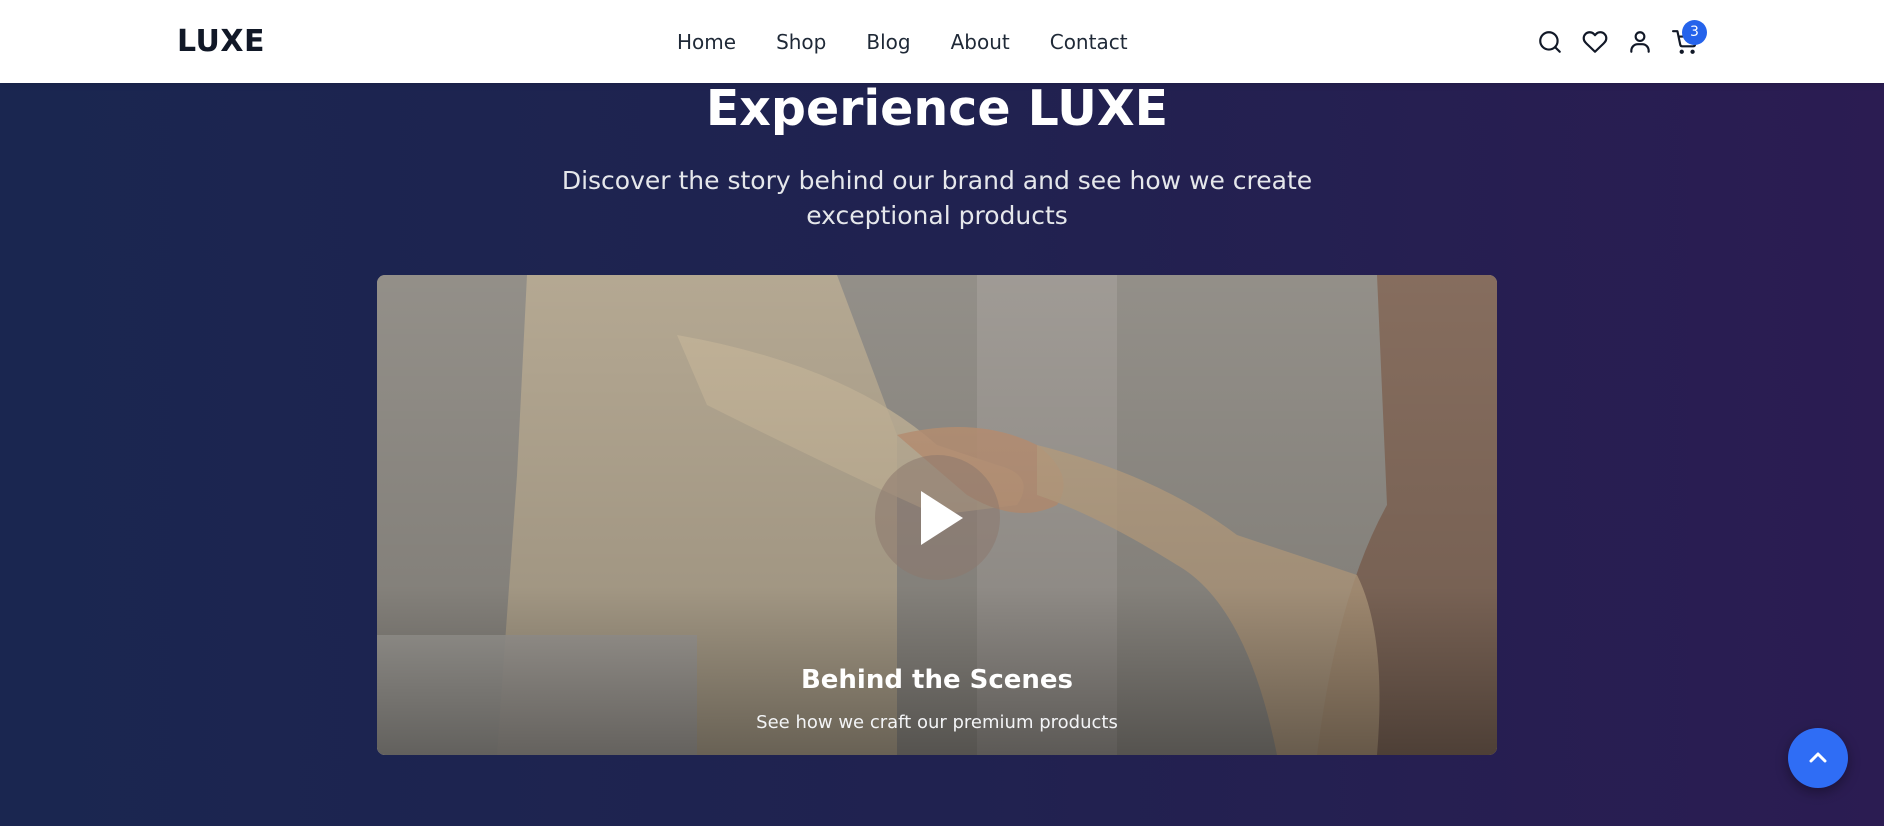 The height and width of the screenshot is (826, 1884). I want to click on search-icon, so click(1550, 42).